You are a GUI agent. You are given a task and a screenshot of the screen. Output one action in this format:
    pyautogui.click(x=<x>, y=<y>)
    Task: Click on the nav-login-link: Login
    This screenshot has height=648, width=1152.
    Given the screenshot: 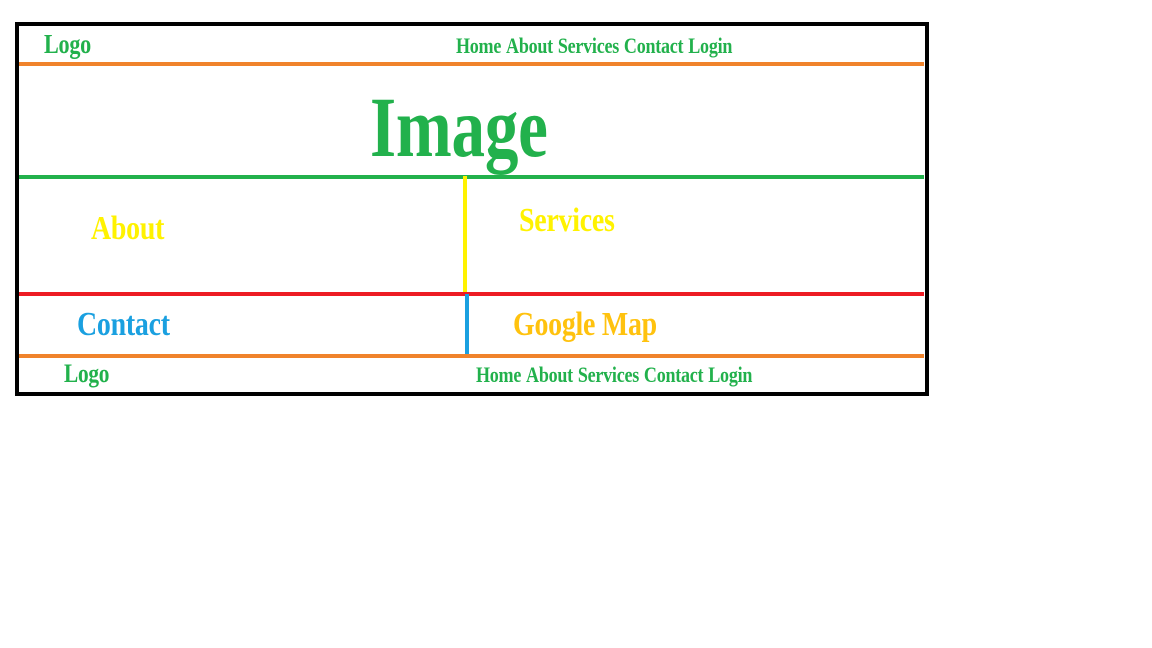 What is the action you would take?
    pyautogui.click(x=710, y=46)
    